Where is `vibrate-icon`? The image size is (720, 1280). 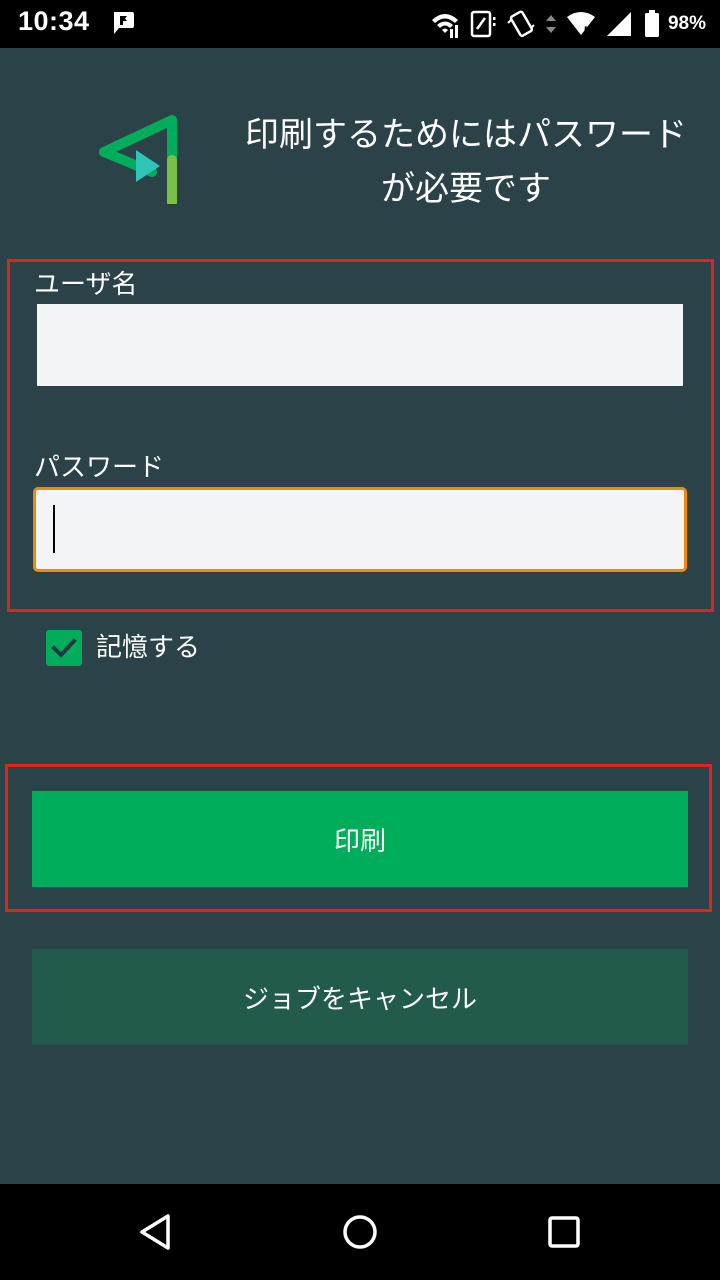
vibrate-icon is located at coordinates (521, 24).